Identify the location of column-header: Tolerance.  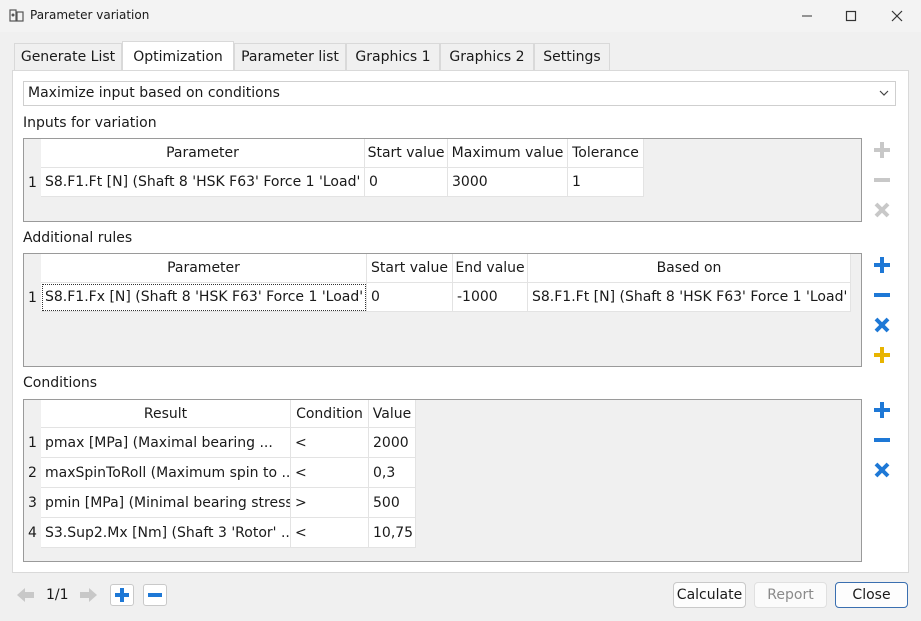
(606, 153).